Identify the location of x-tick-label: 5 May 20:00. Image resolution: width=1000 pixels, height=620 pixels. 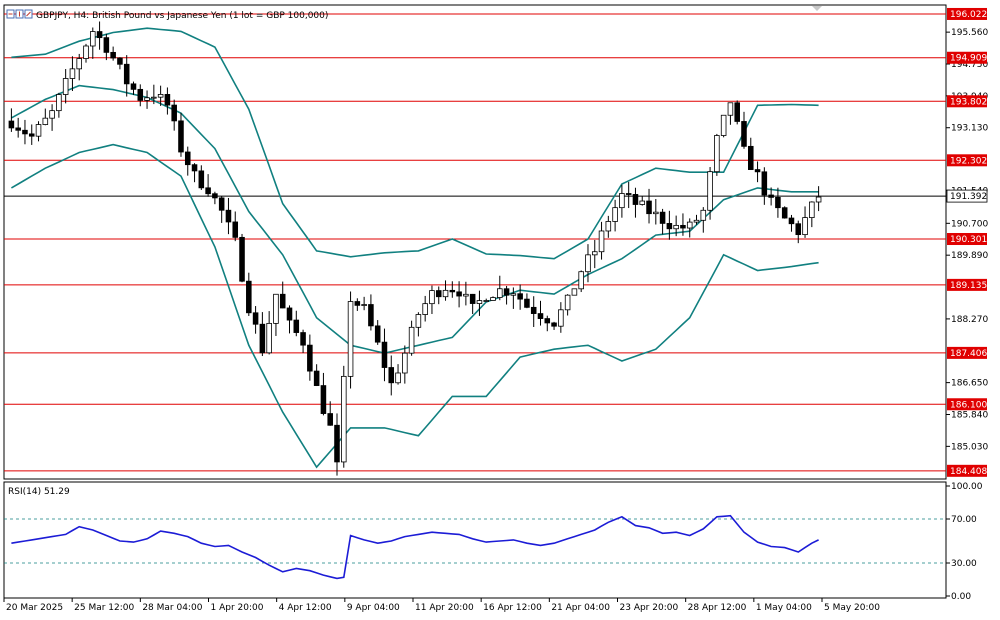
(852, 608).